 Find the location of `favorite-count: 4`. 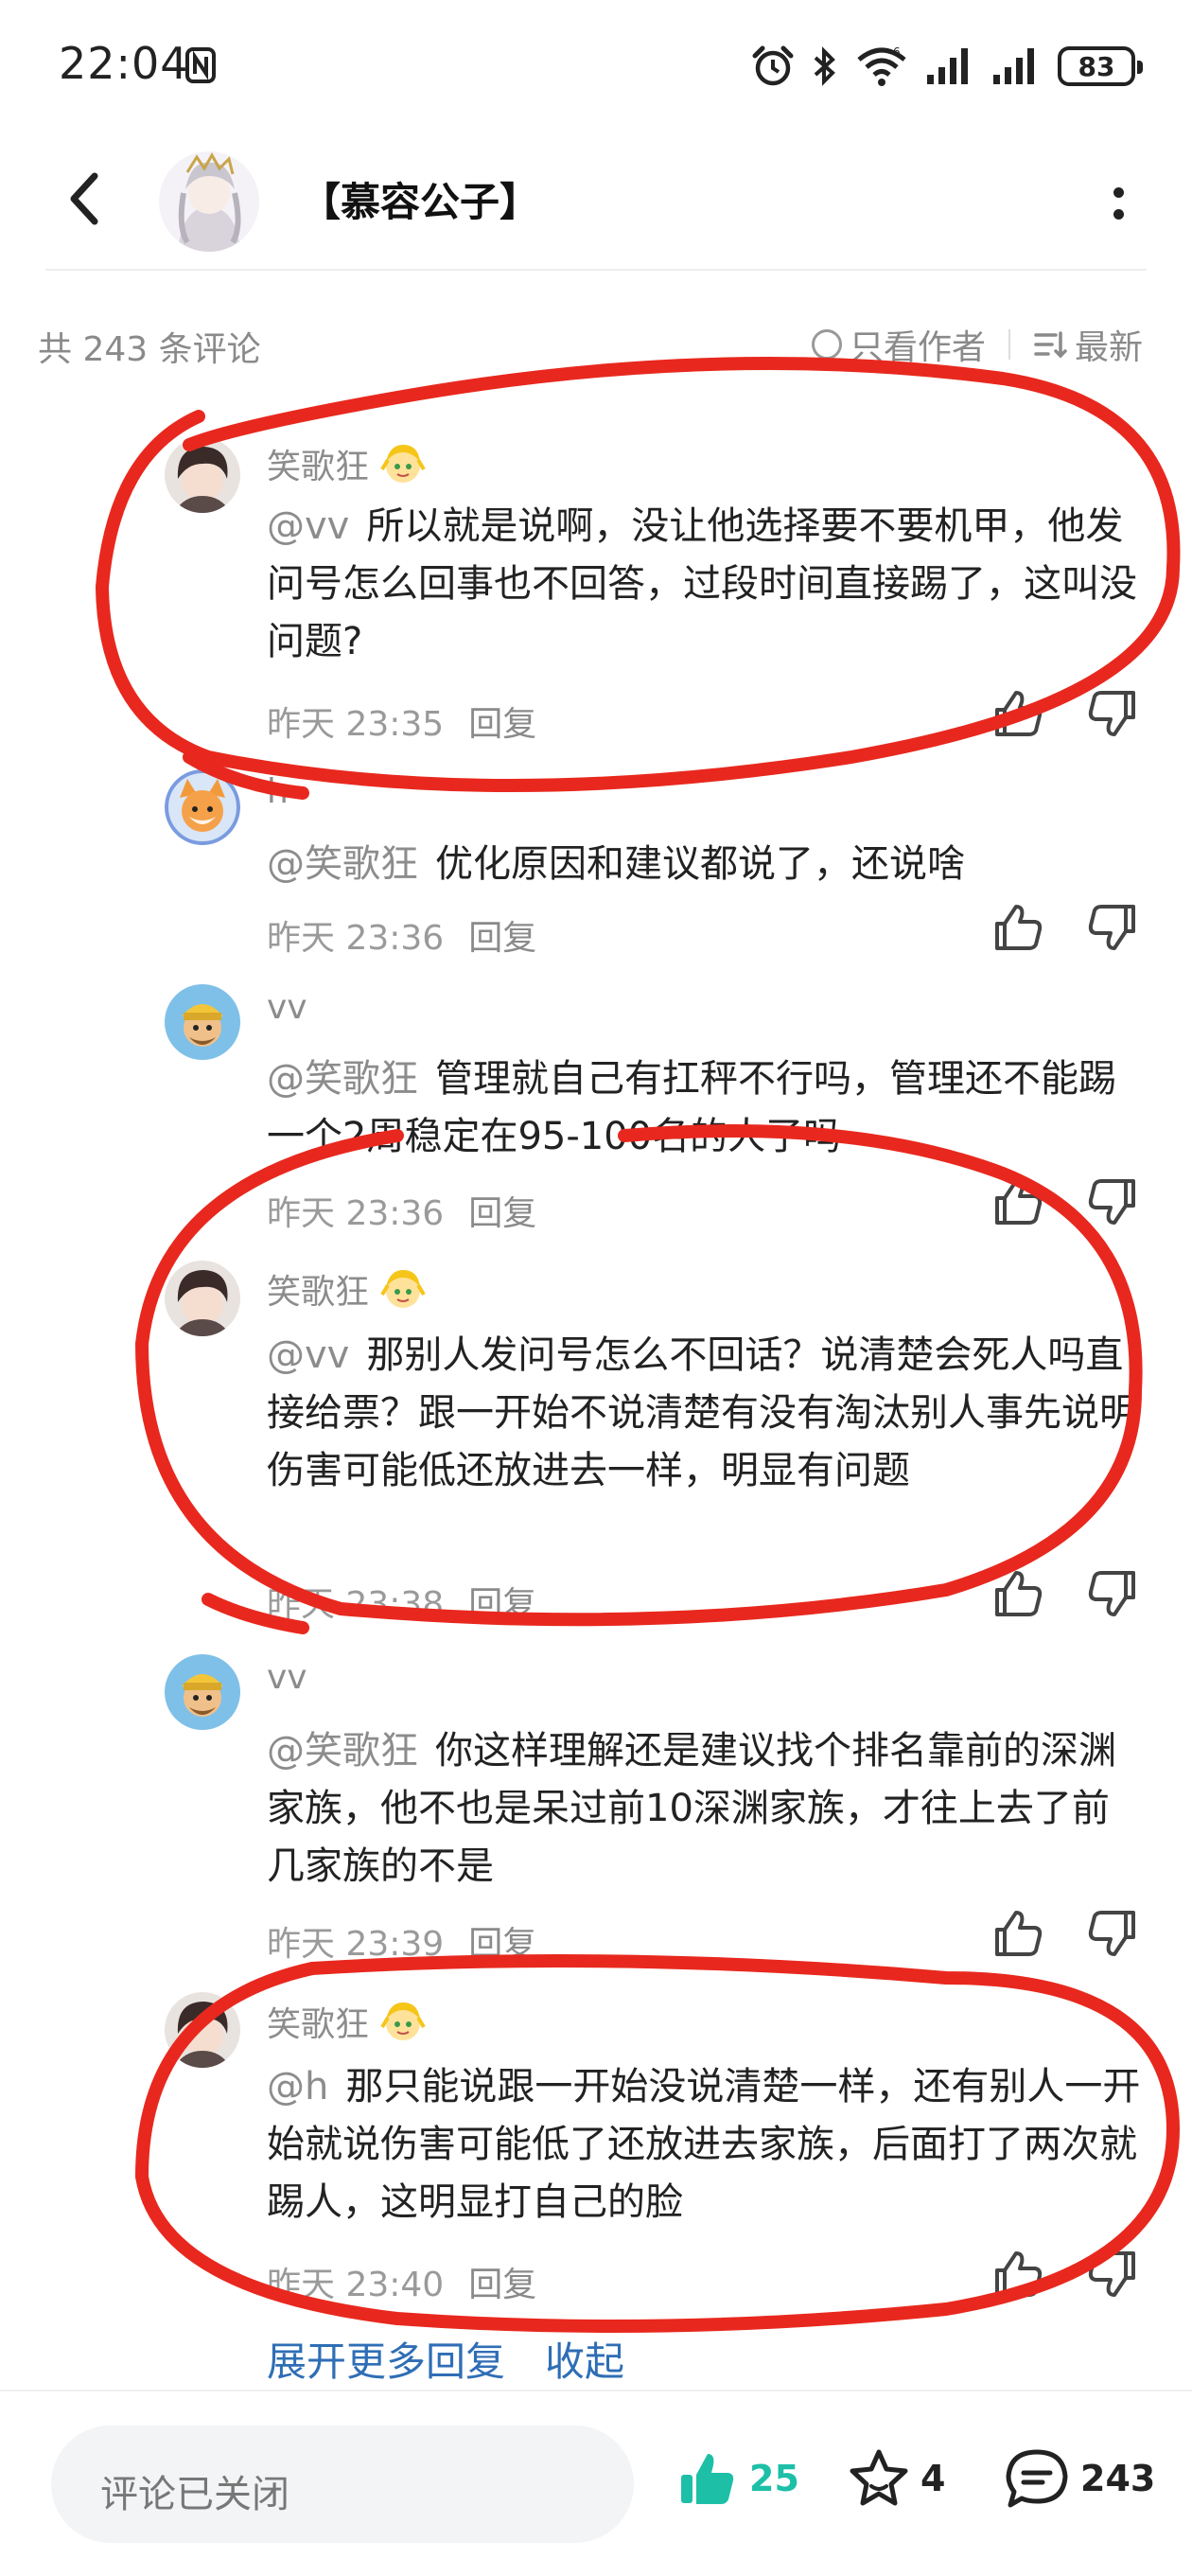

favorite-count: 4 is located at coordinates (933, 2478).